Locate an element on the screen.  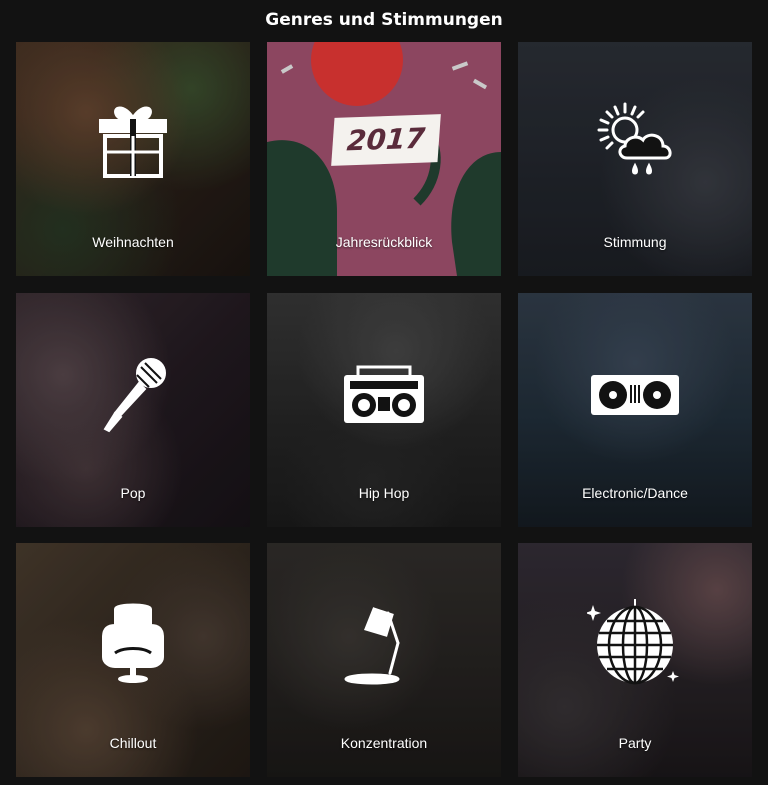
tile-label: Weihnachten is located at coordinates (133, 242).